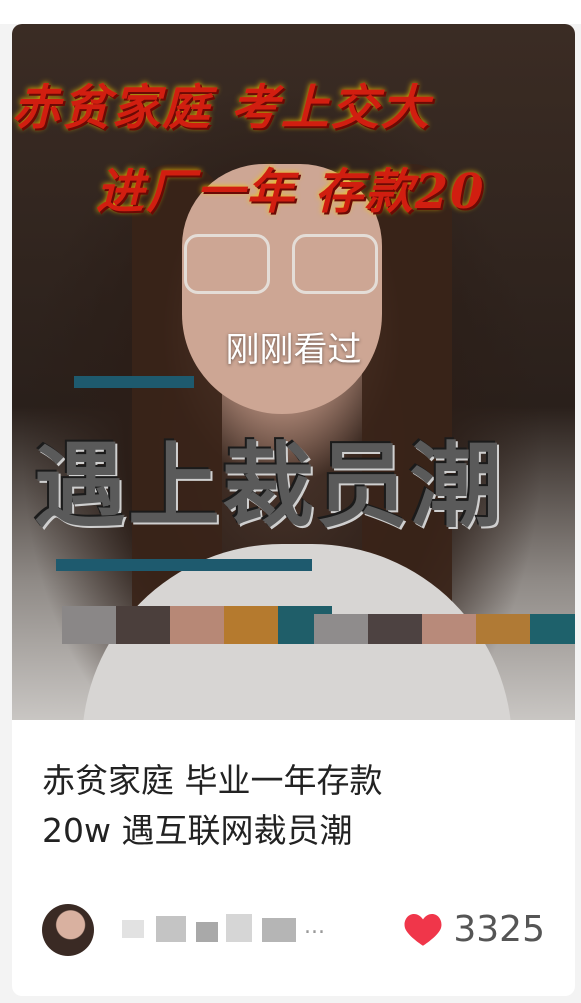  Describe the element at coordinates (297, 806) in the screenshot. I see `note-title: 赤贫家庭 毕业一年存款 20w 遇互联网裁员潮` at that location.